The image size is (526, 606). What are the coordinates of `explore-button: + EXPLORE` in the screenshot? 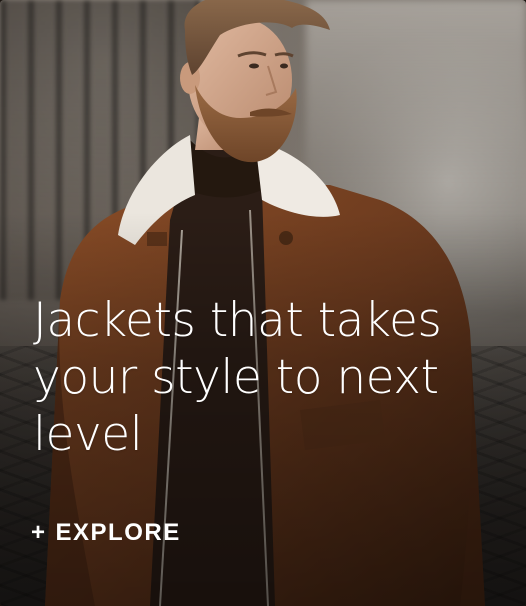 It's located at (106, 533).